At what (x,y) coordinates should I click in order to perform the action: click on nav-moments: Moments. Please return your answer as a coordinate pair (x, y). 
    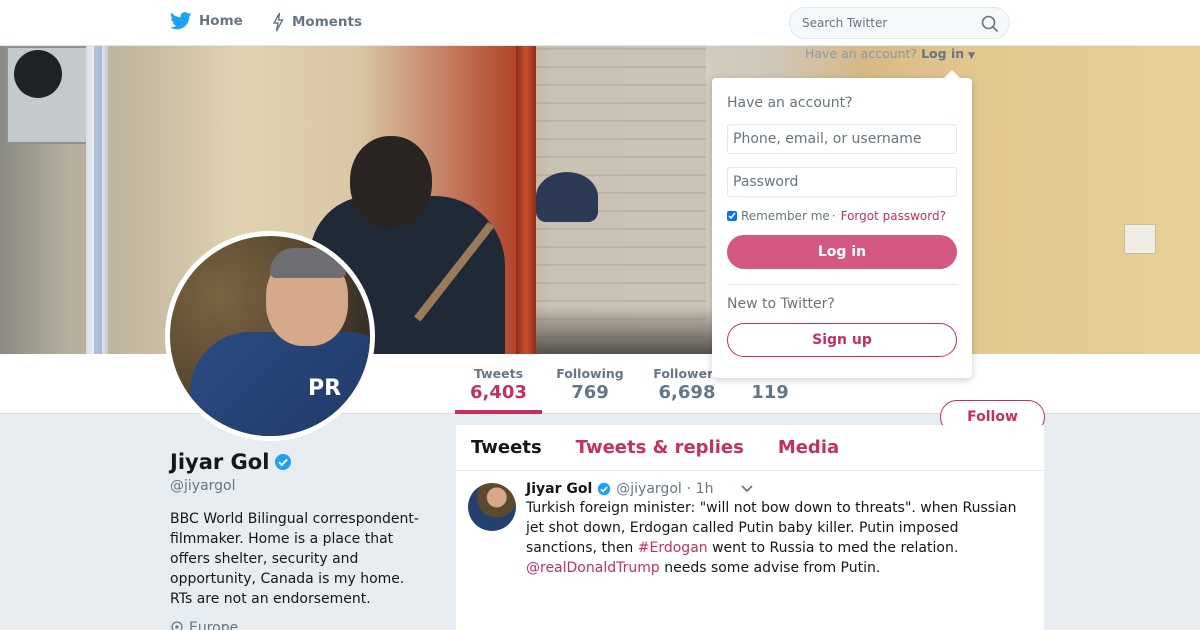
    Looking at the image, I should click on (316, 22).